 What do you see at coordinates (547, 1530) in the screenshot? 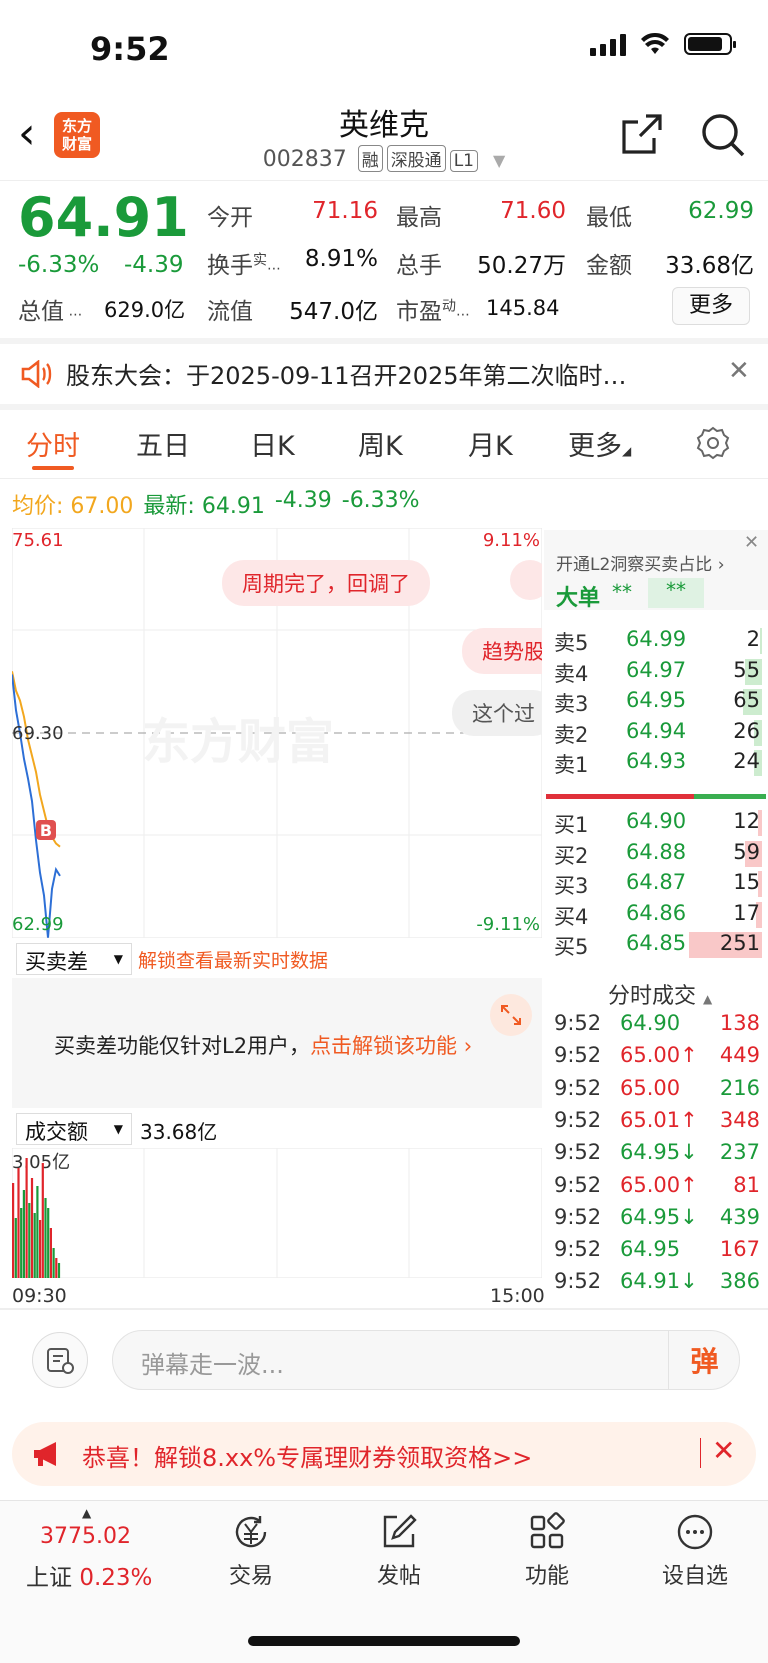
I see `grid-icon` at bounding box center [547, 1530].